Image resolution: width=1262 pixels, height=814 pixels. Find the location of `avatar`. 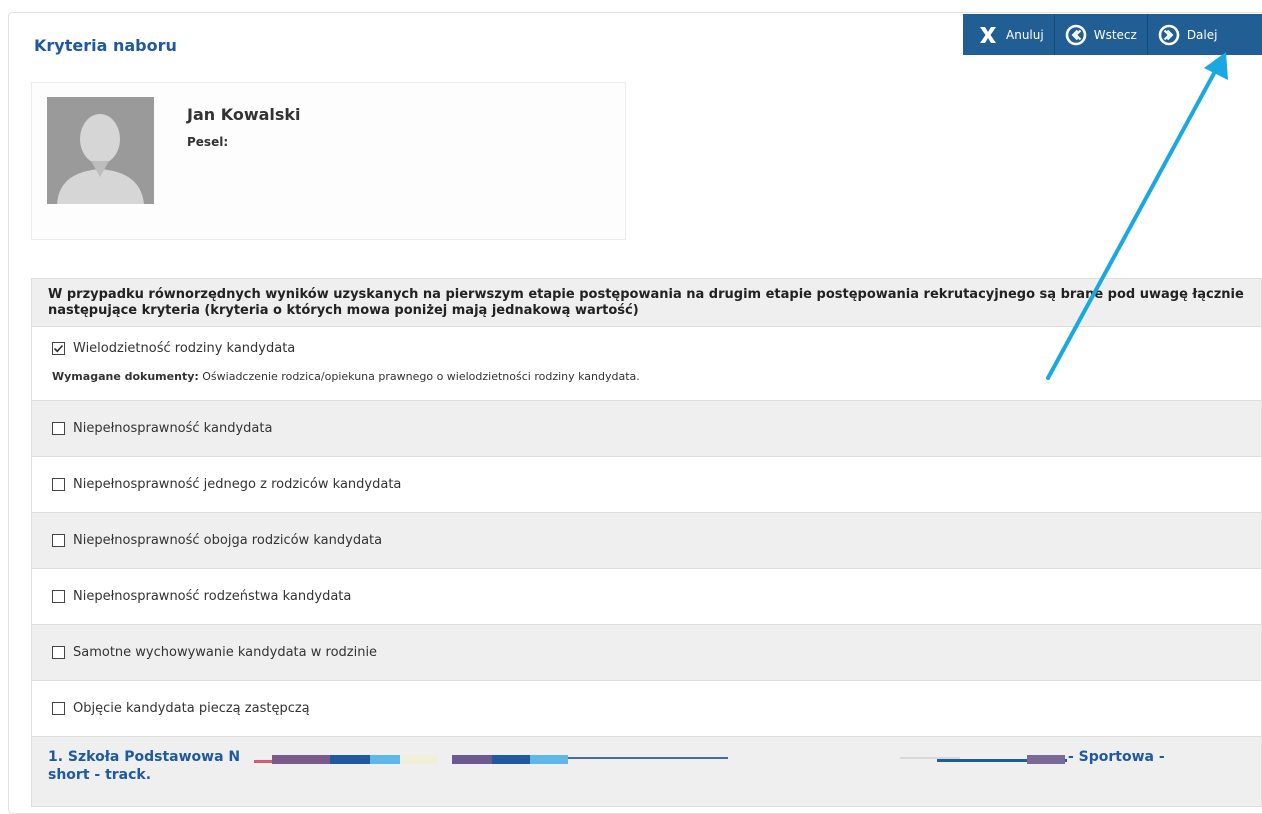

avatar is located at coordinates (100, 150).